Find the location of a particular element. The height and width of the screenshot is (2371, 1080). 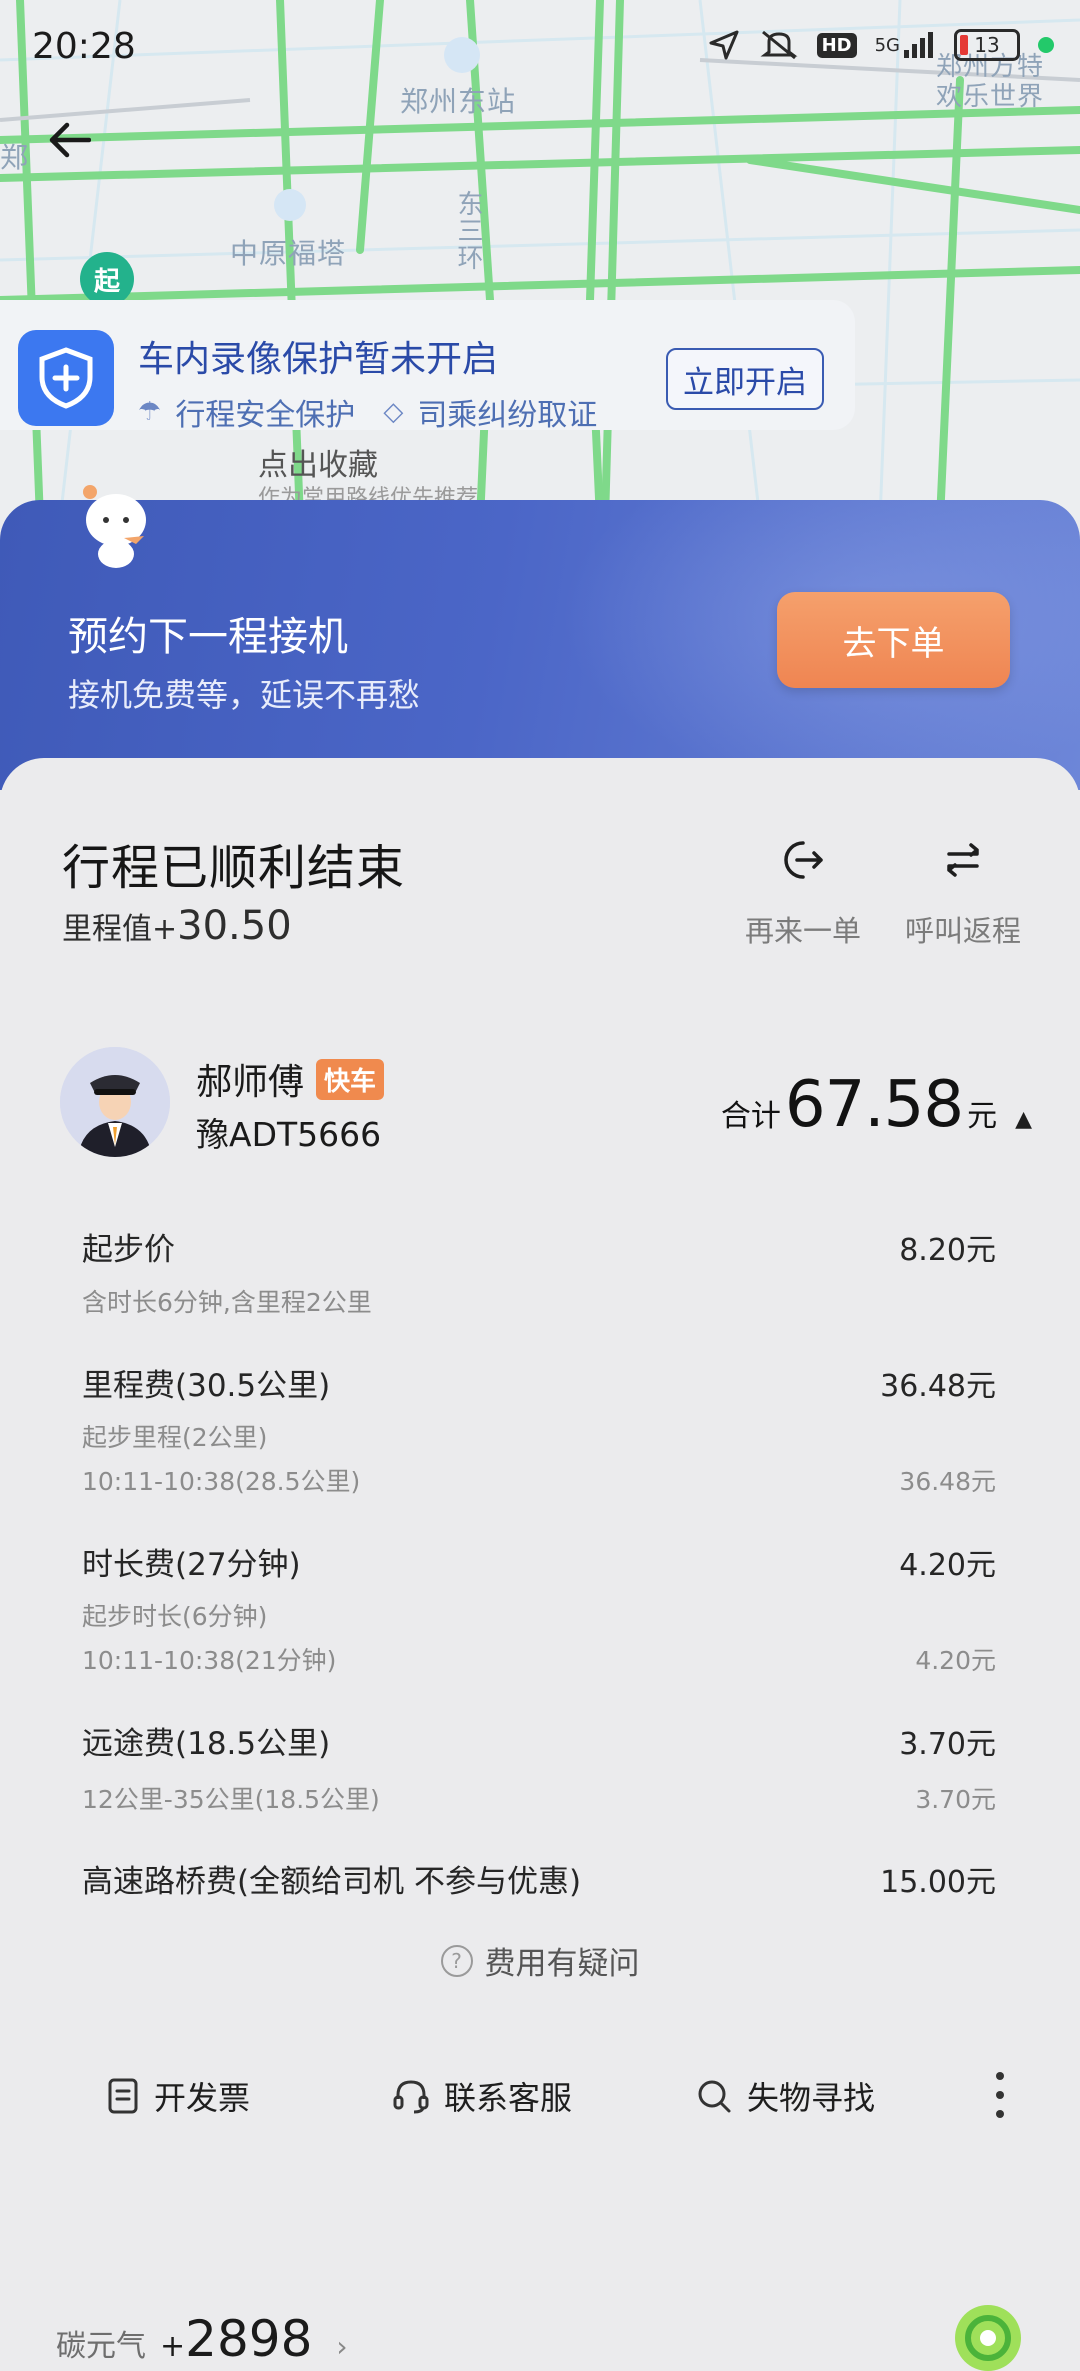

fee-note: 含时长6分钟,含里程2公里 is located at coordinates (227, 1302).